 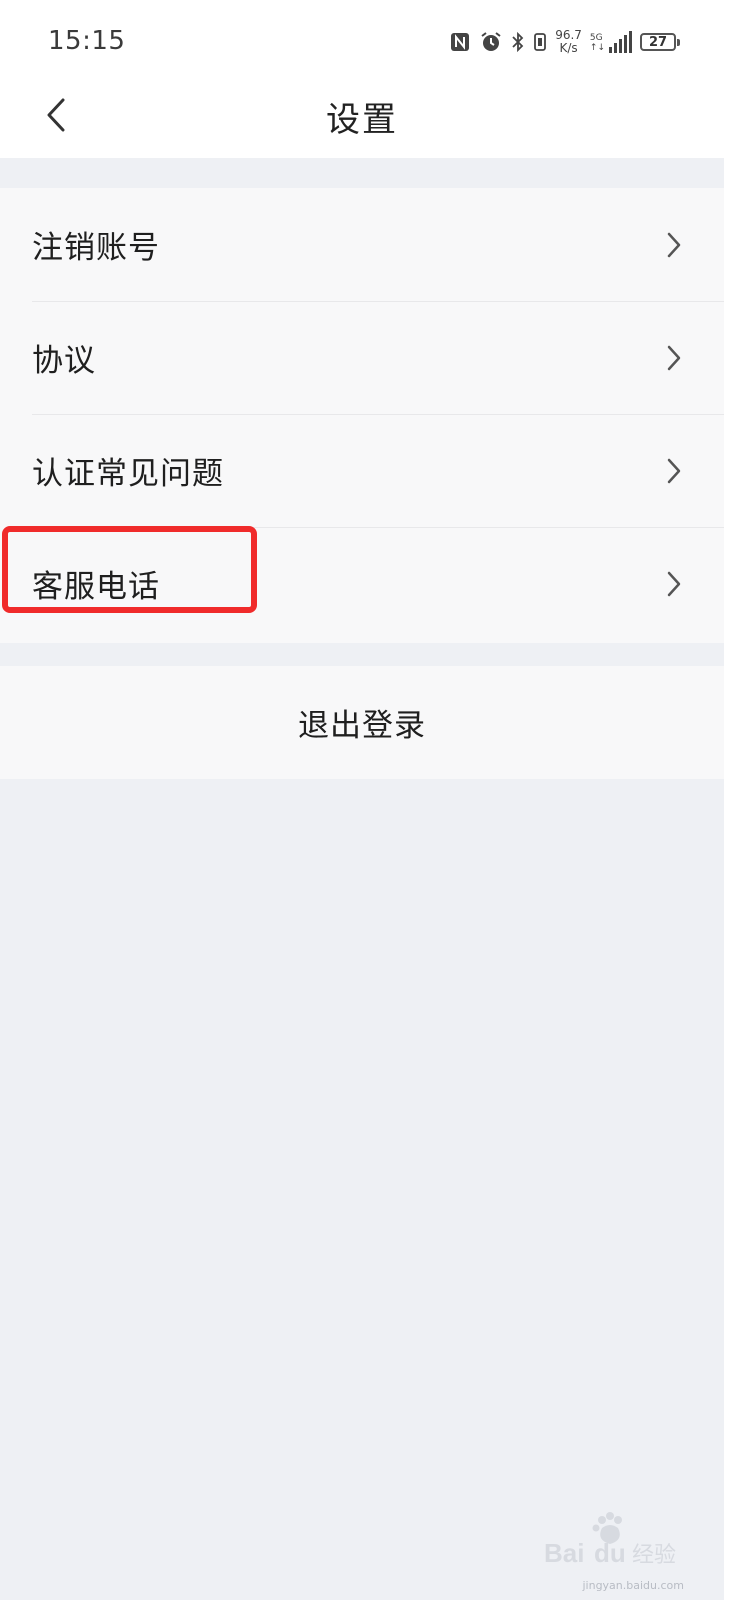 What do you see at coordinates (362, 470) in the screenshot?
I see `setting-item-faq: 认证常见问题` at bounding box center [362, 470].